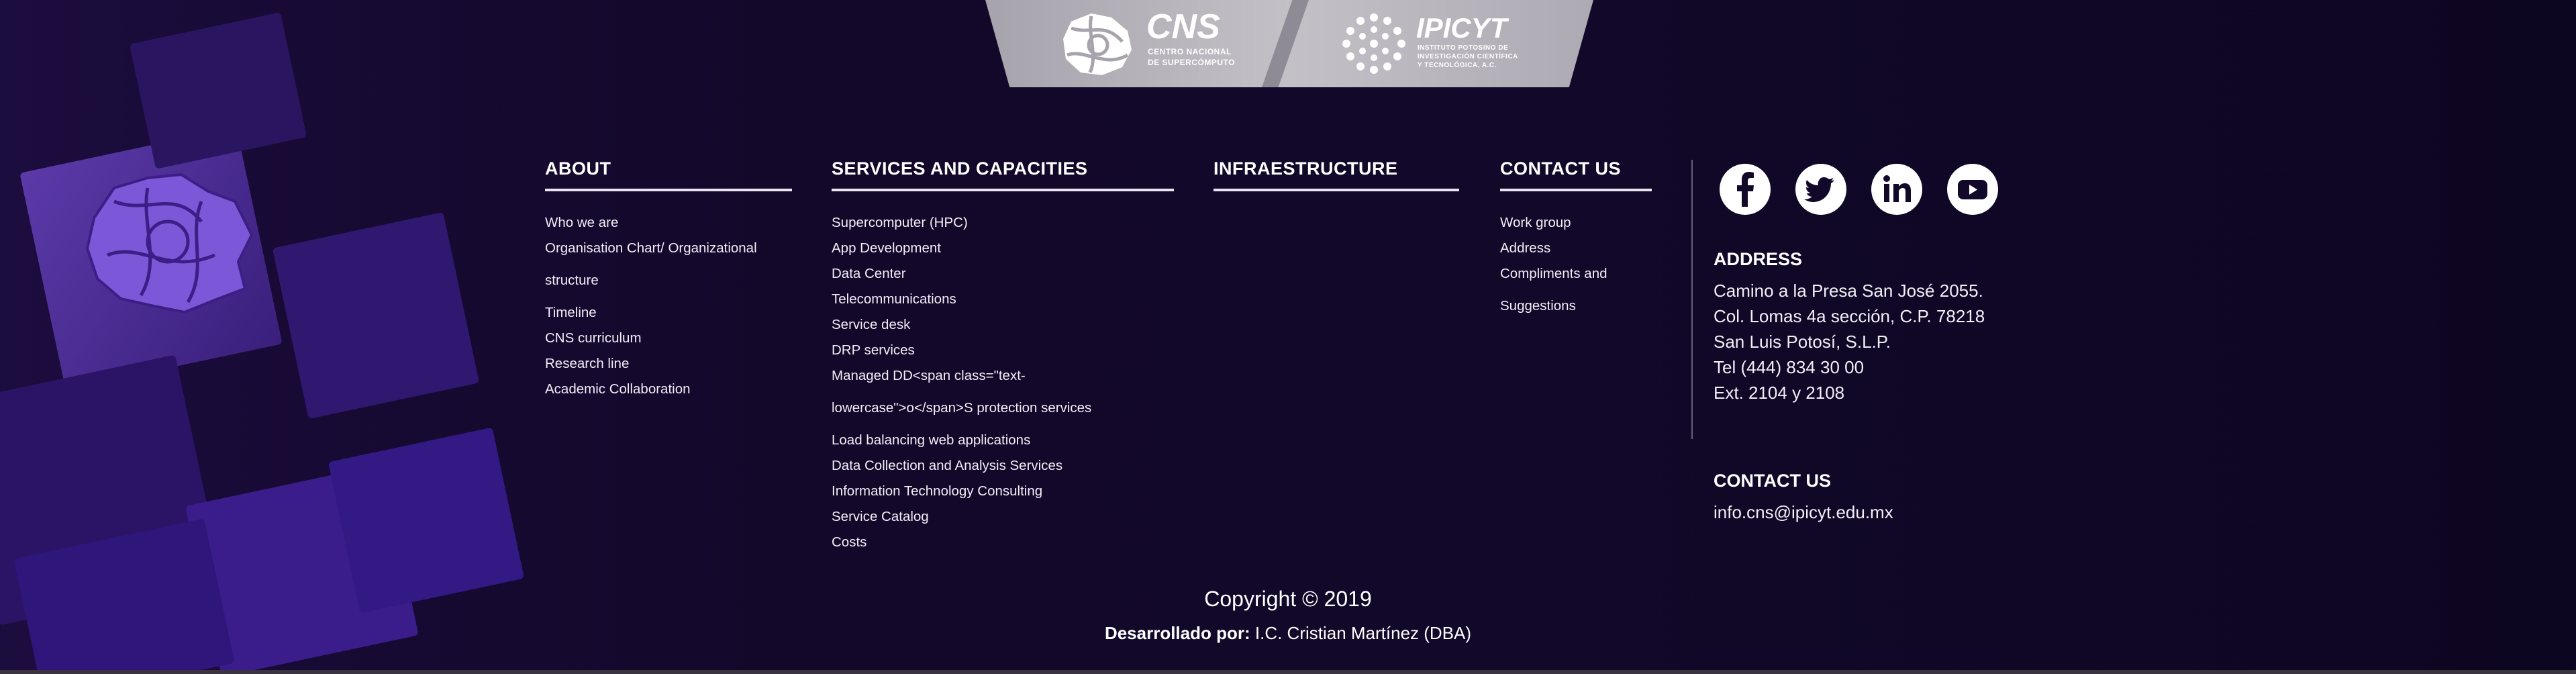 This screenshot has height=674, width=2576. I want to click on about-link-organisation-chart-cont: structure, so click(668, 280).